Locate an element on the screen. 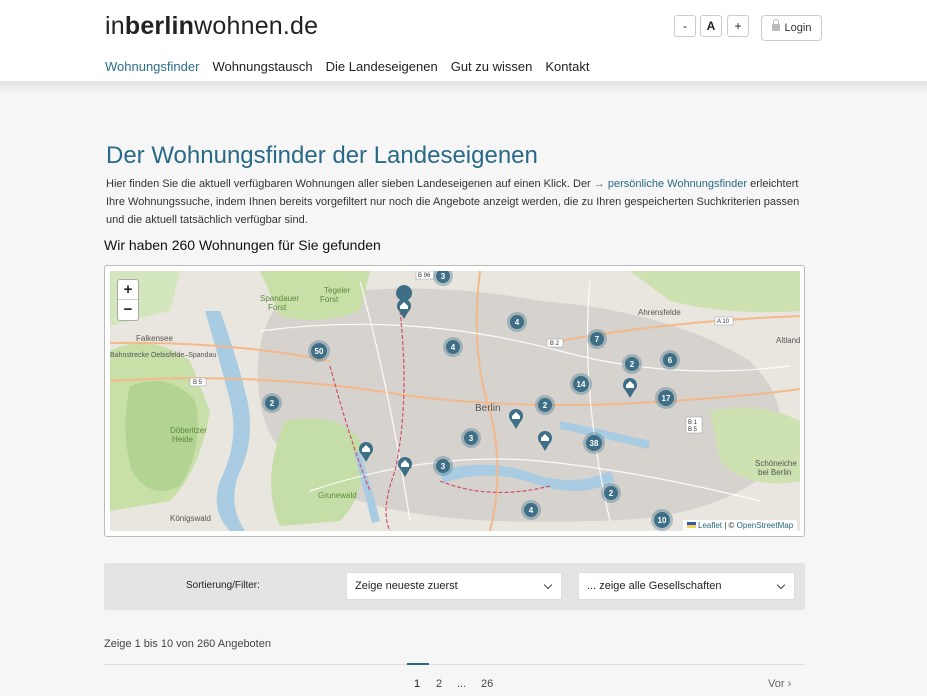 The height and width of the screenshot is (696, 927). cluster-marker: 14 is located at coordinates (581, 384).